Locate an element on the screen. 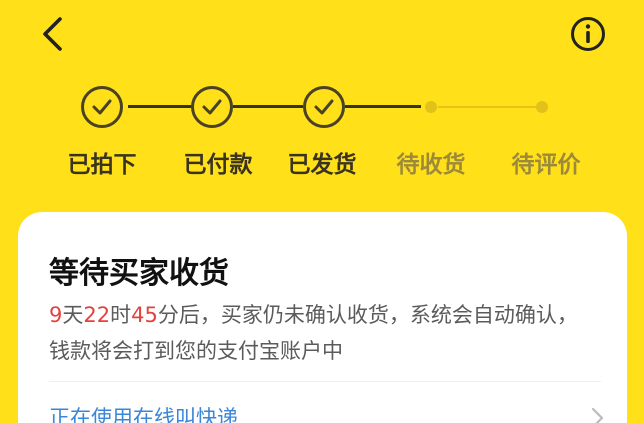 The width and height of the screenshot is (644, 423). divider is located at coordinates (325, 381).